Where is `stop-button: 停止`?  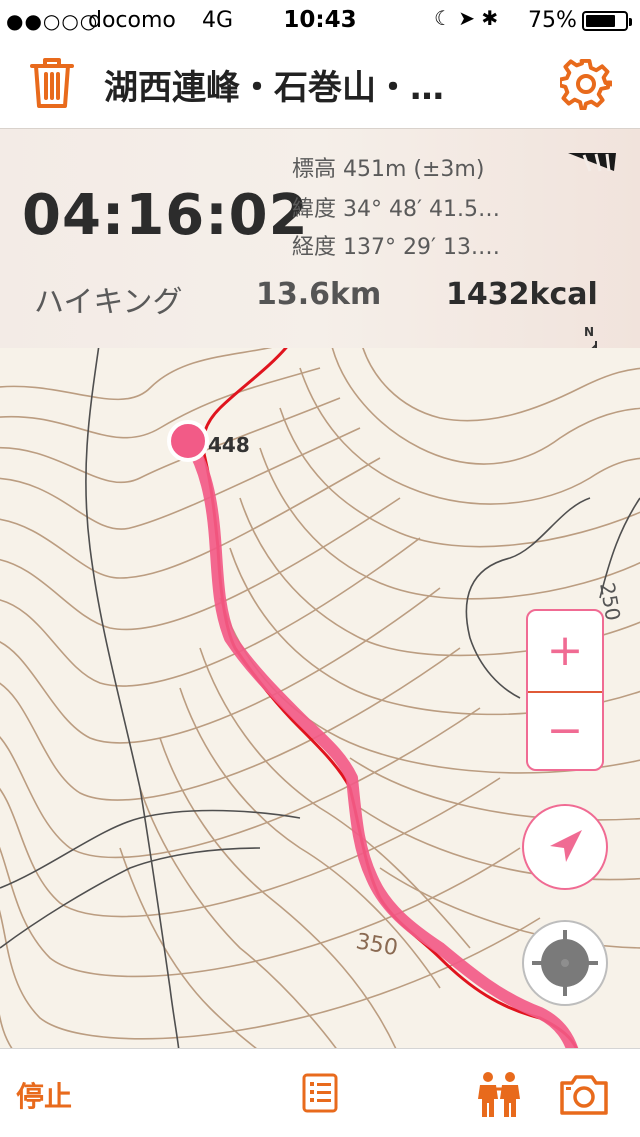 stop-button: 停止 is located at coordinates (44, 1095).